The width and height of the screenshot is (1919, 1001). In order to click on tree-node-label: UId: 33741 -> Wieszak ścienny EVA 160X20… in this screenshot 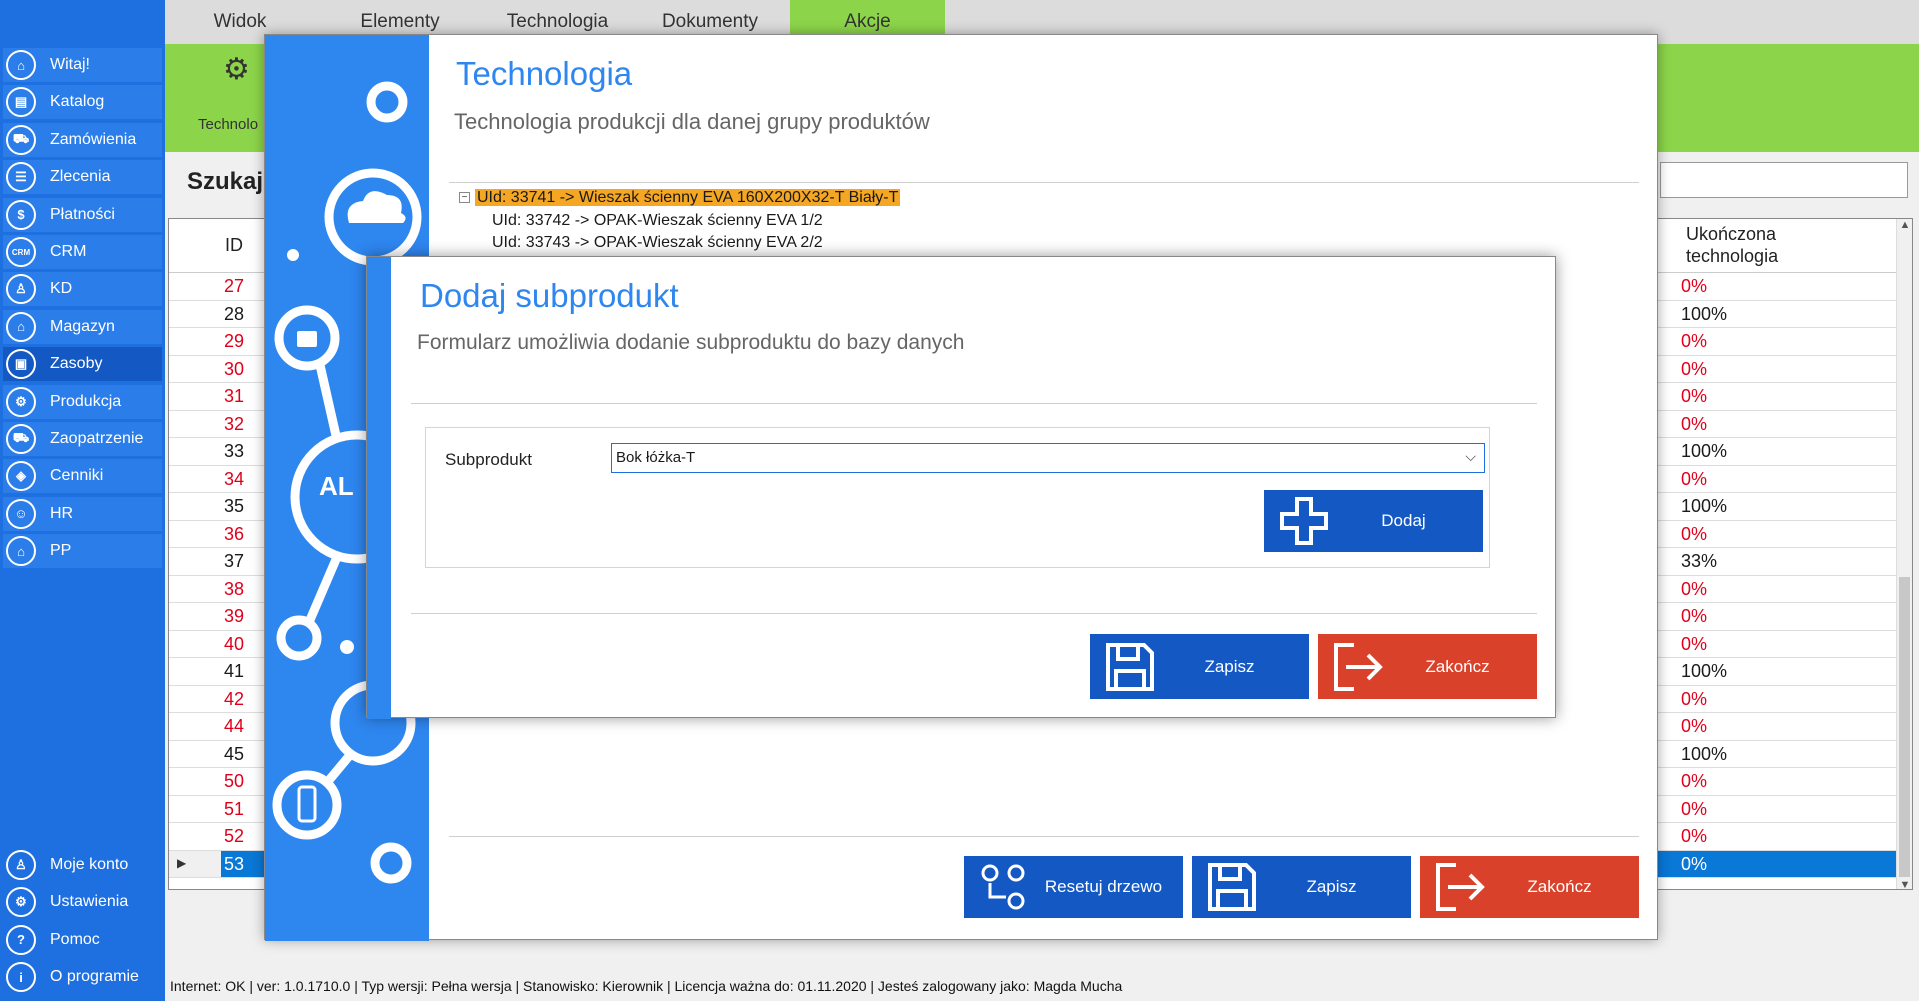, I will do `click(688, 197)`.